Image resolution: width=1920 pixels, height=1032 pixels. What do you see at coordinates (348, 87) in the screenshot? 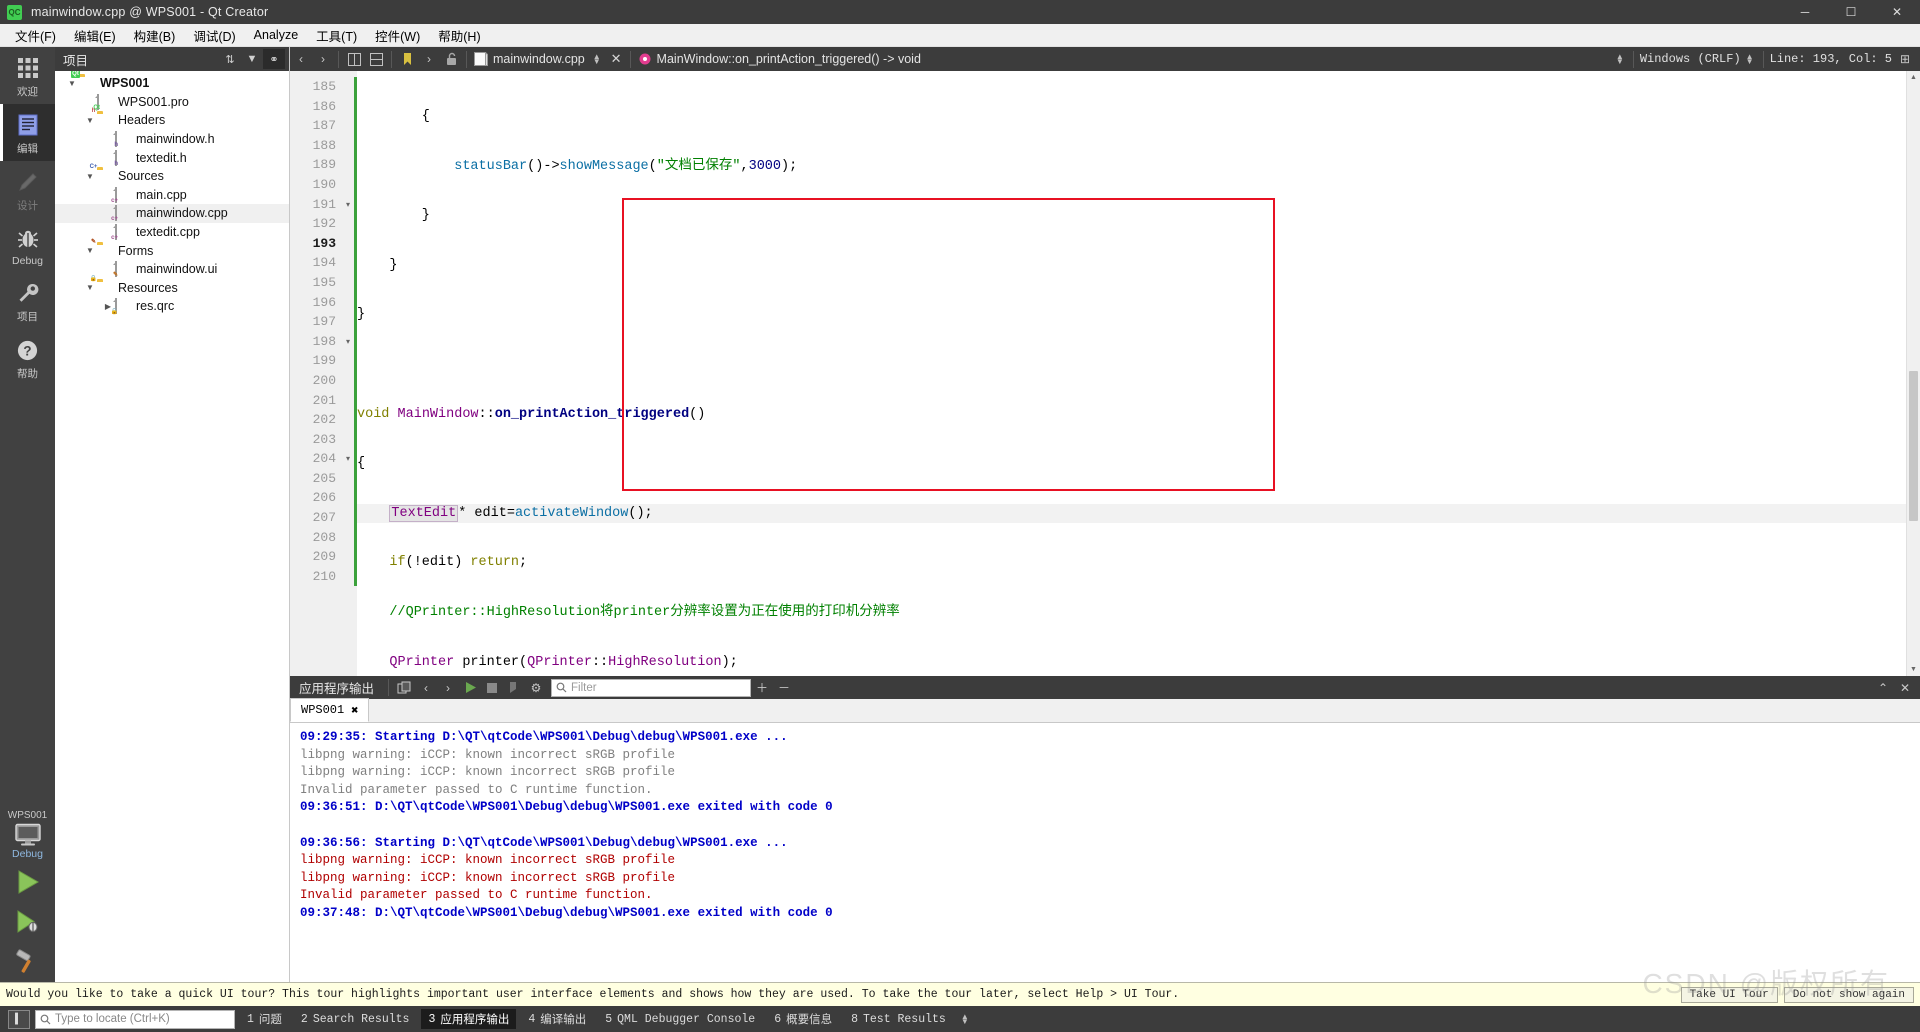
I see `fold-marker` at bounding box center [348, 87].